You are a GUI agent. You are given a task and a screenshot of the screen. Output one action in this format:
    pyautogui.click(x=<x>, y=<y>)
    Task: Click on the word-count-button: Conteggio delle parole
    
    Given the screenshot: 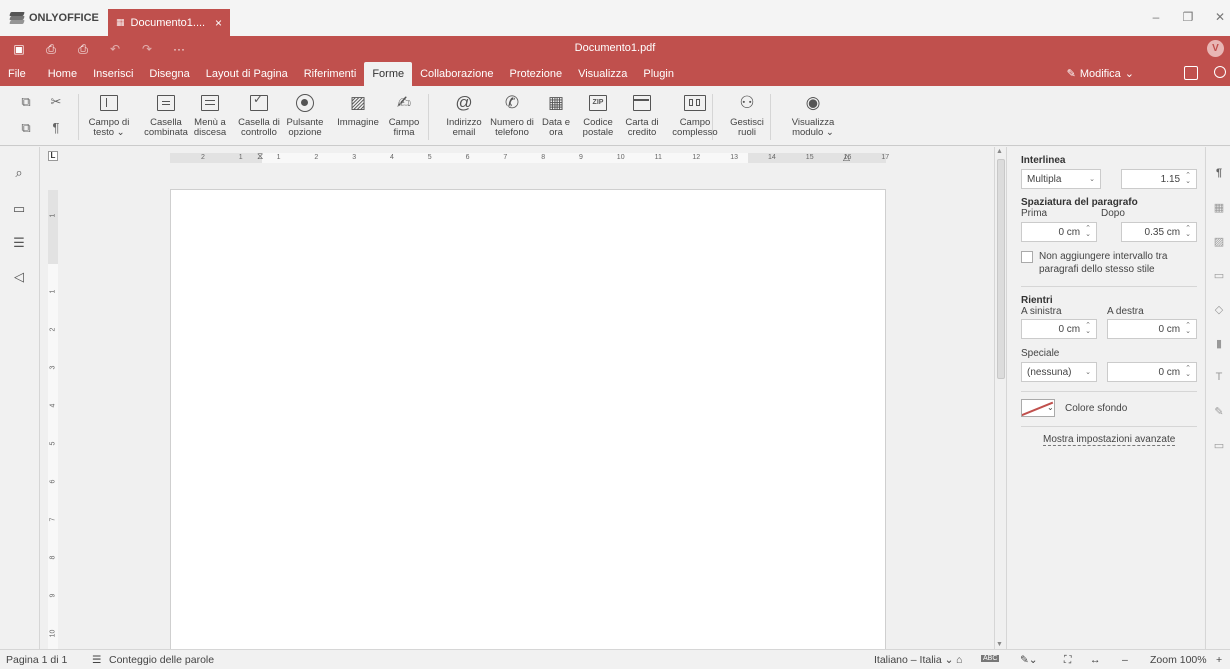 What is the action you would take?
    pyautogui.click(x=161, y=660)
    